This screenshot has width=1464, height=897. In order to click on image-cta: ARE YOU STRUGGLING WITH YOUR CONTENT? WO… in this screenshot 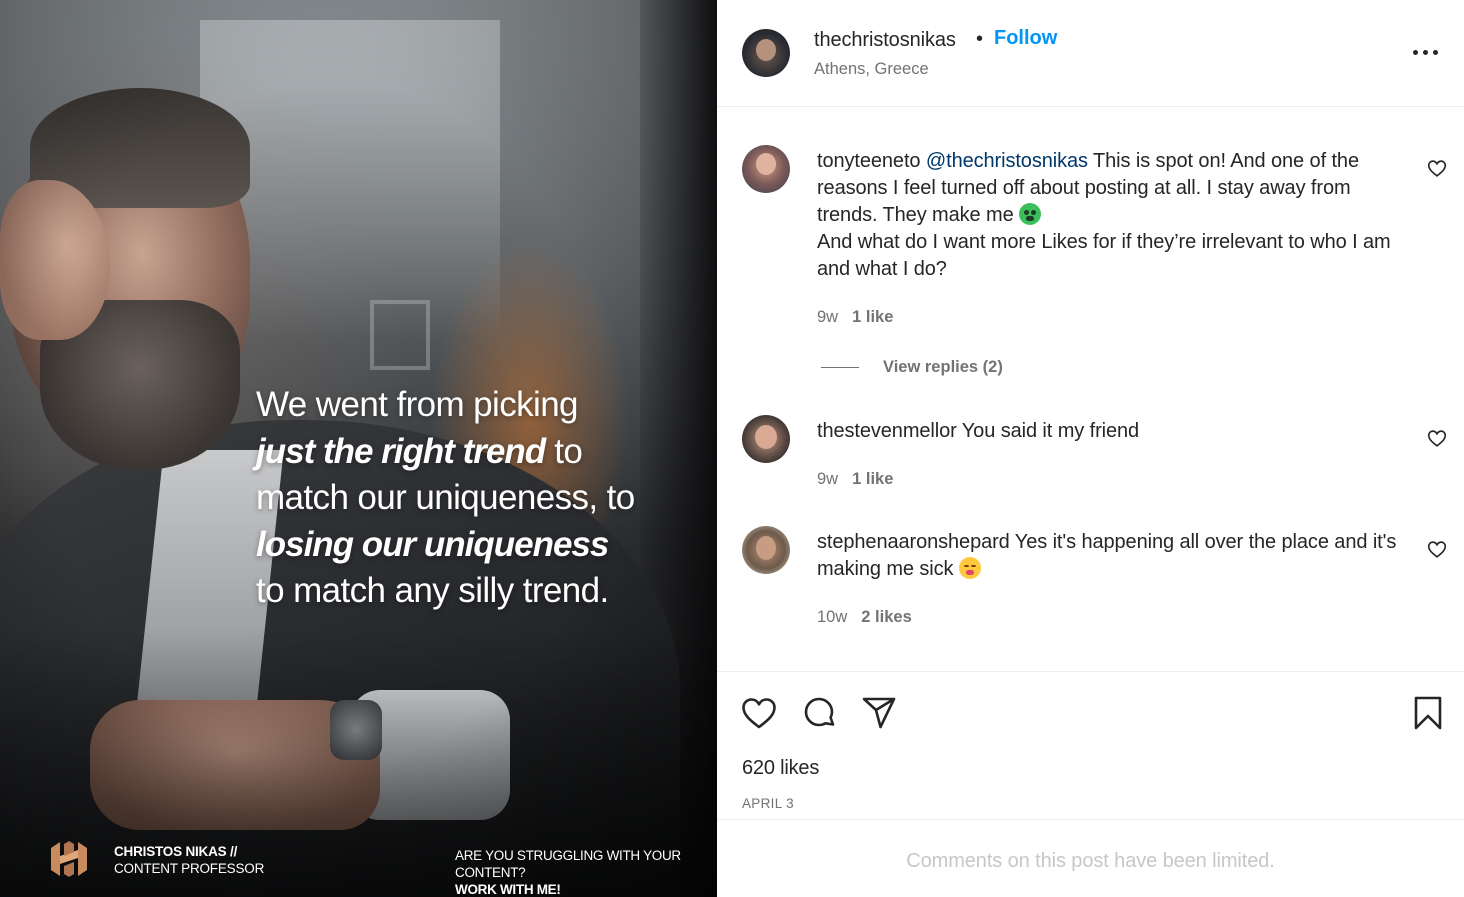, I will do `click(568, 872)`.